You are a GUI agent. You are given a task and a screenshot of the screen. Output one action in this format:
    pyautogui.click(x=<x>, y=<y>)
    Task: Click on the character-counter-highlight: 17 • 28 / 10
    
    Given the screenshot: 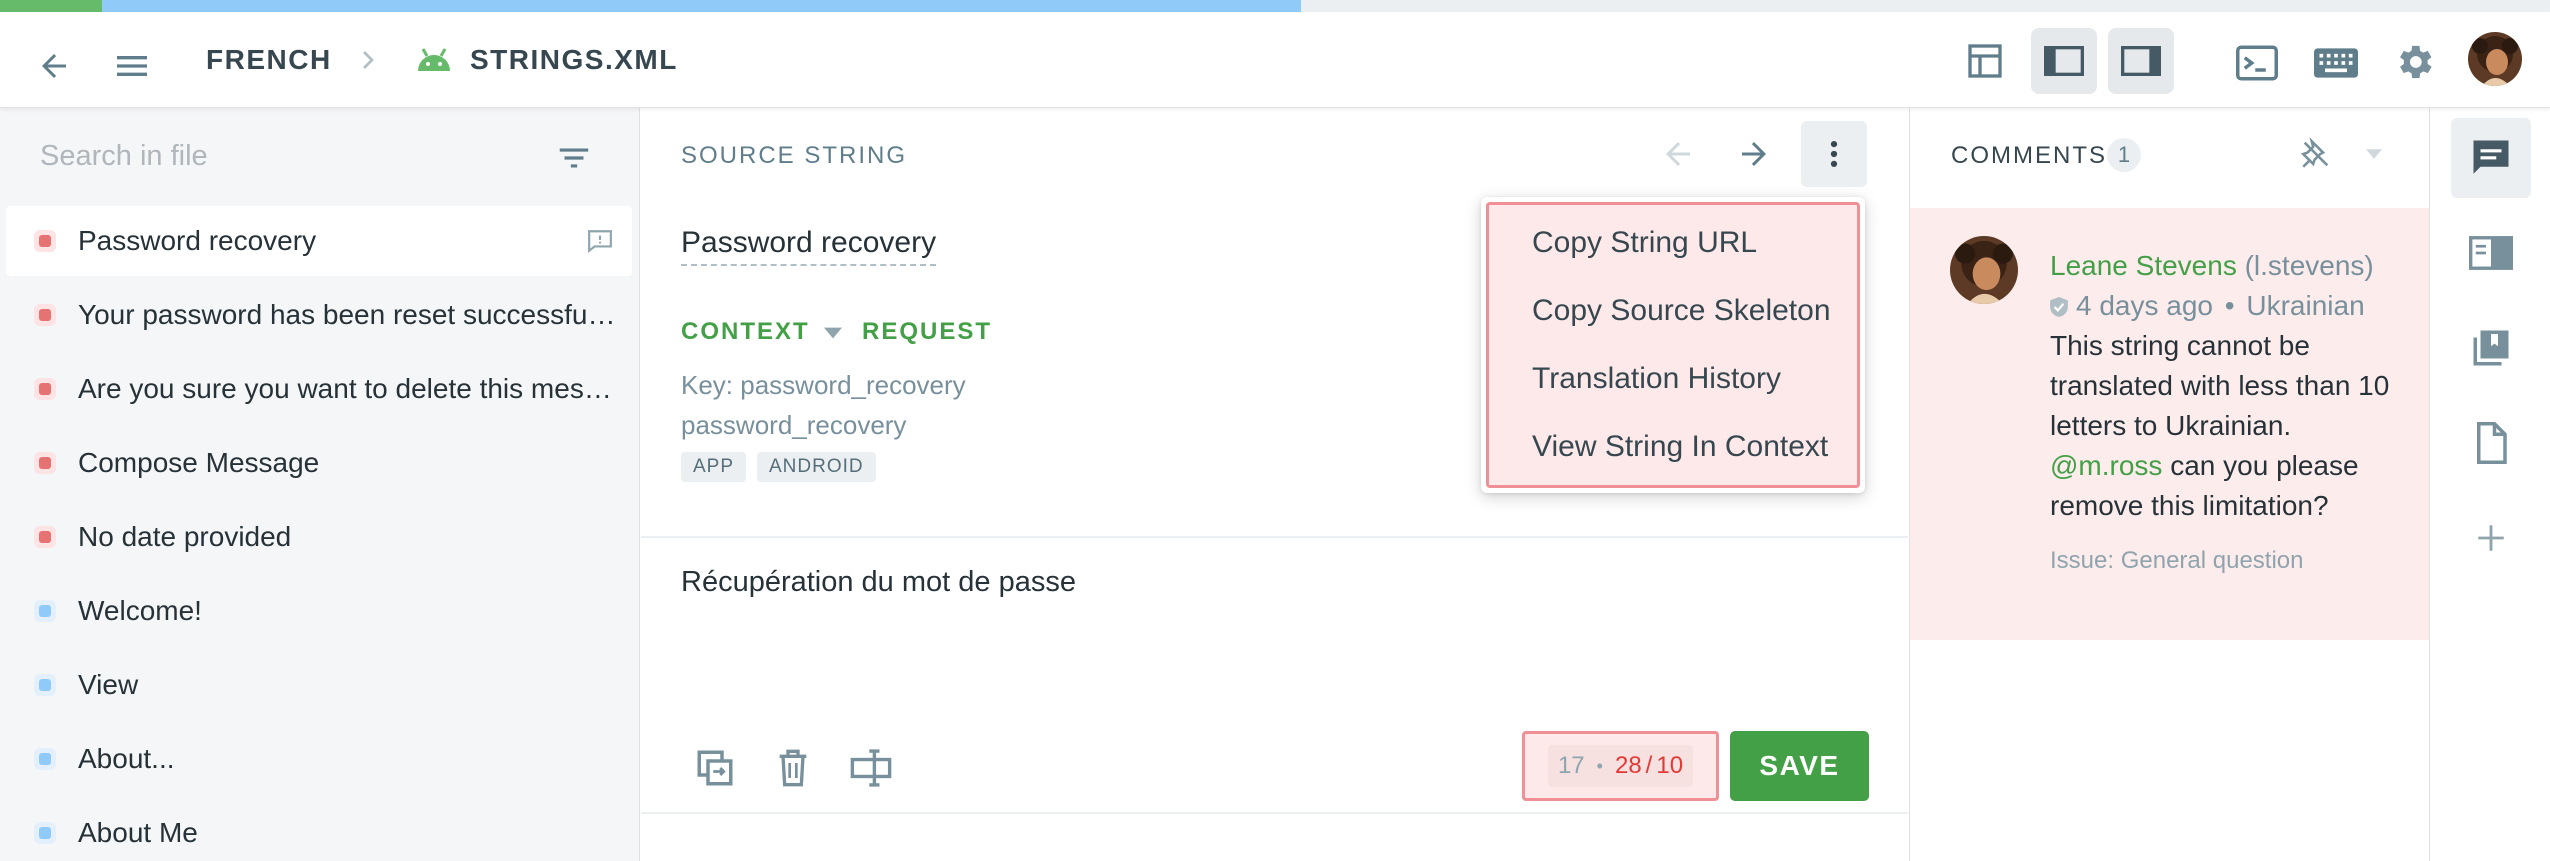 What is the action you would take?
    pyautogui.click(x=1620, y=766)
    